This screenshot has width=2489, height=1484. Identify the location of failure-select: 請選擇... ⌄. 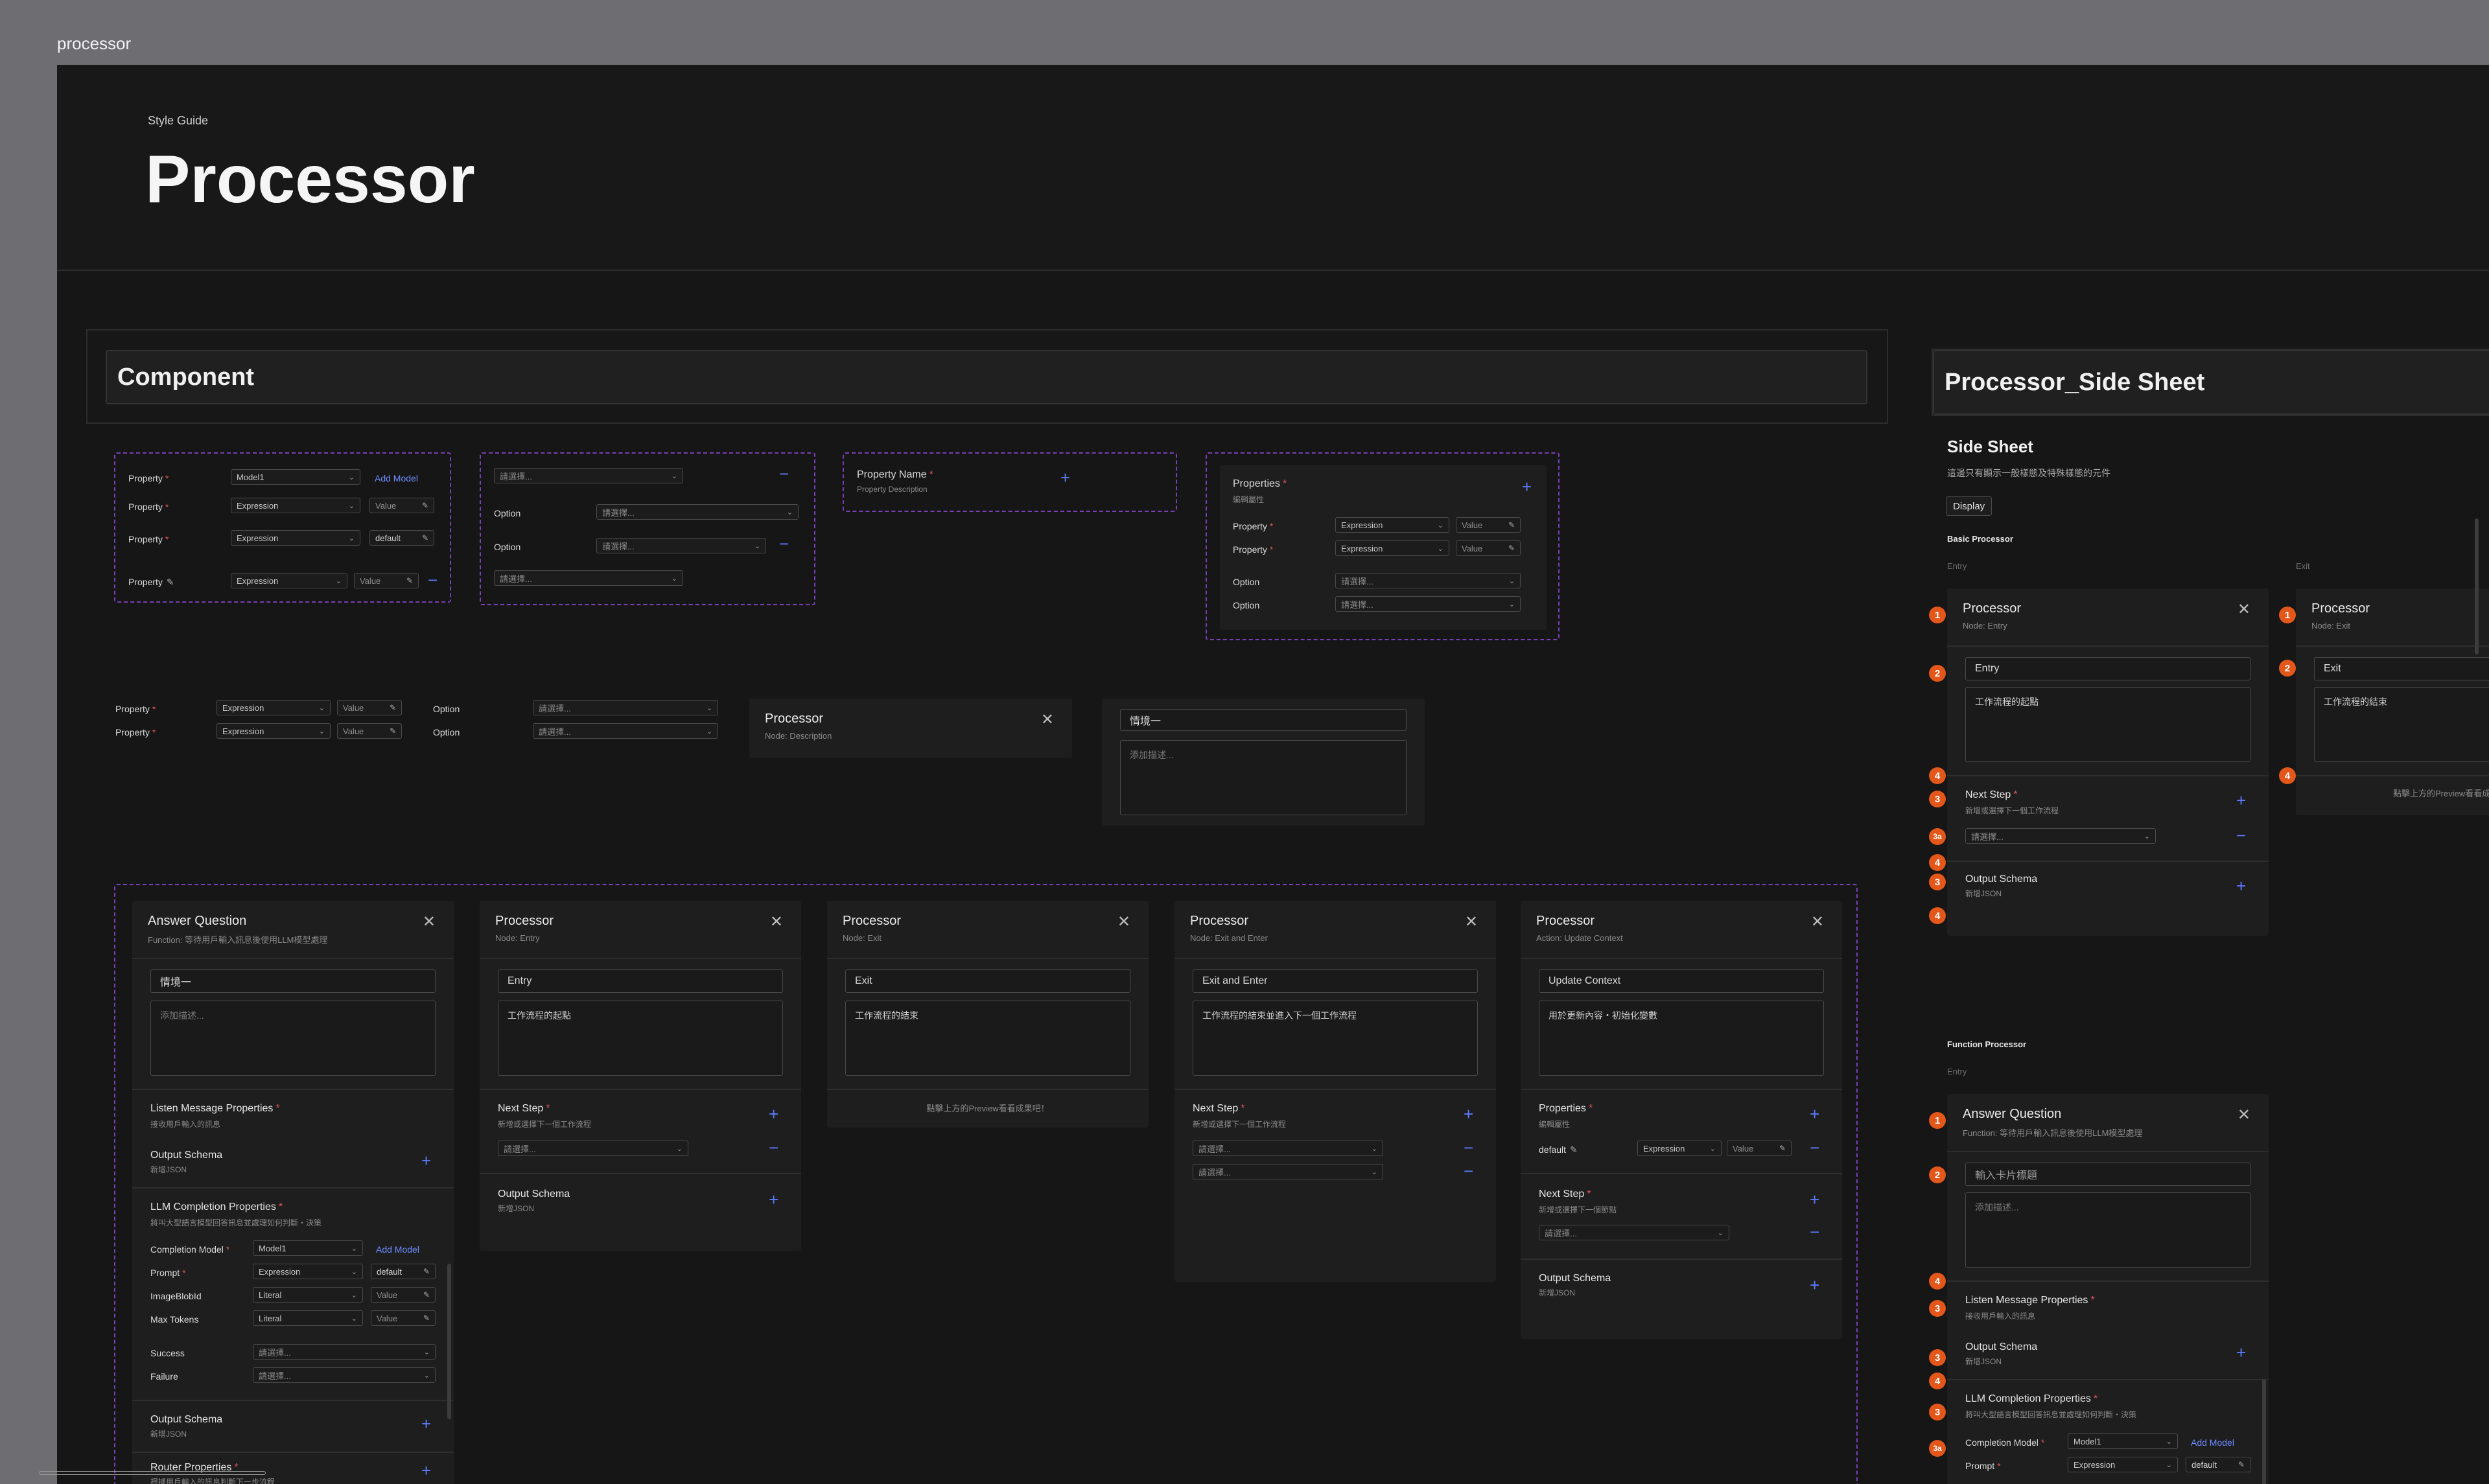
(344, 1375).